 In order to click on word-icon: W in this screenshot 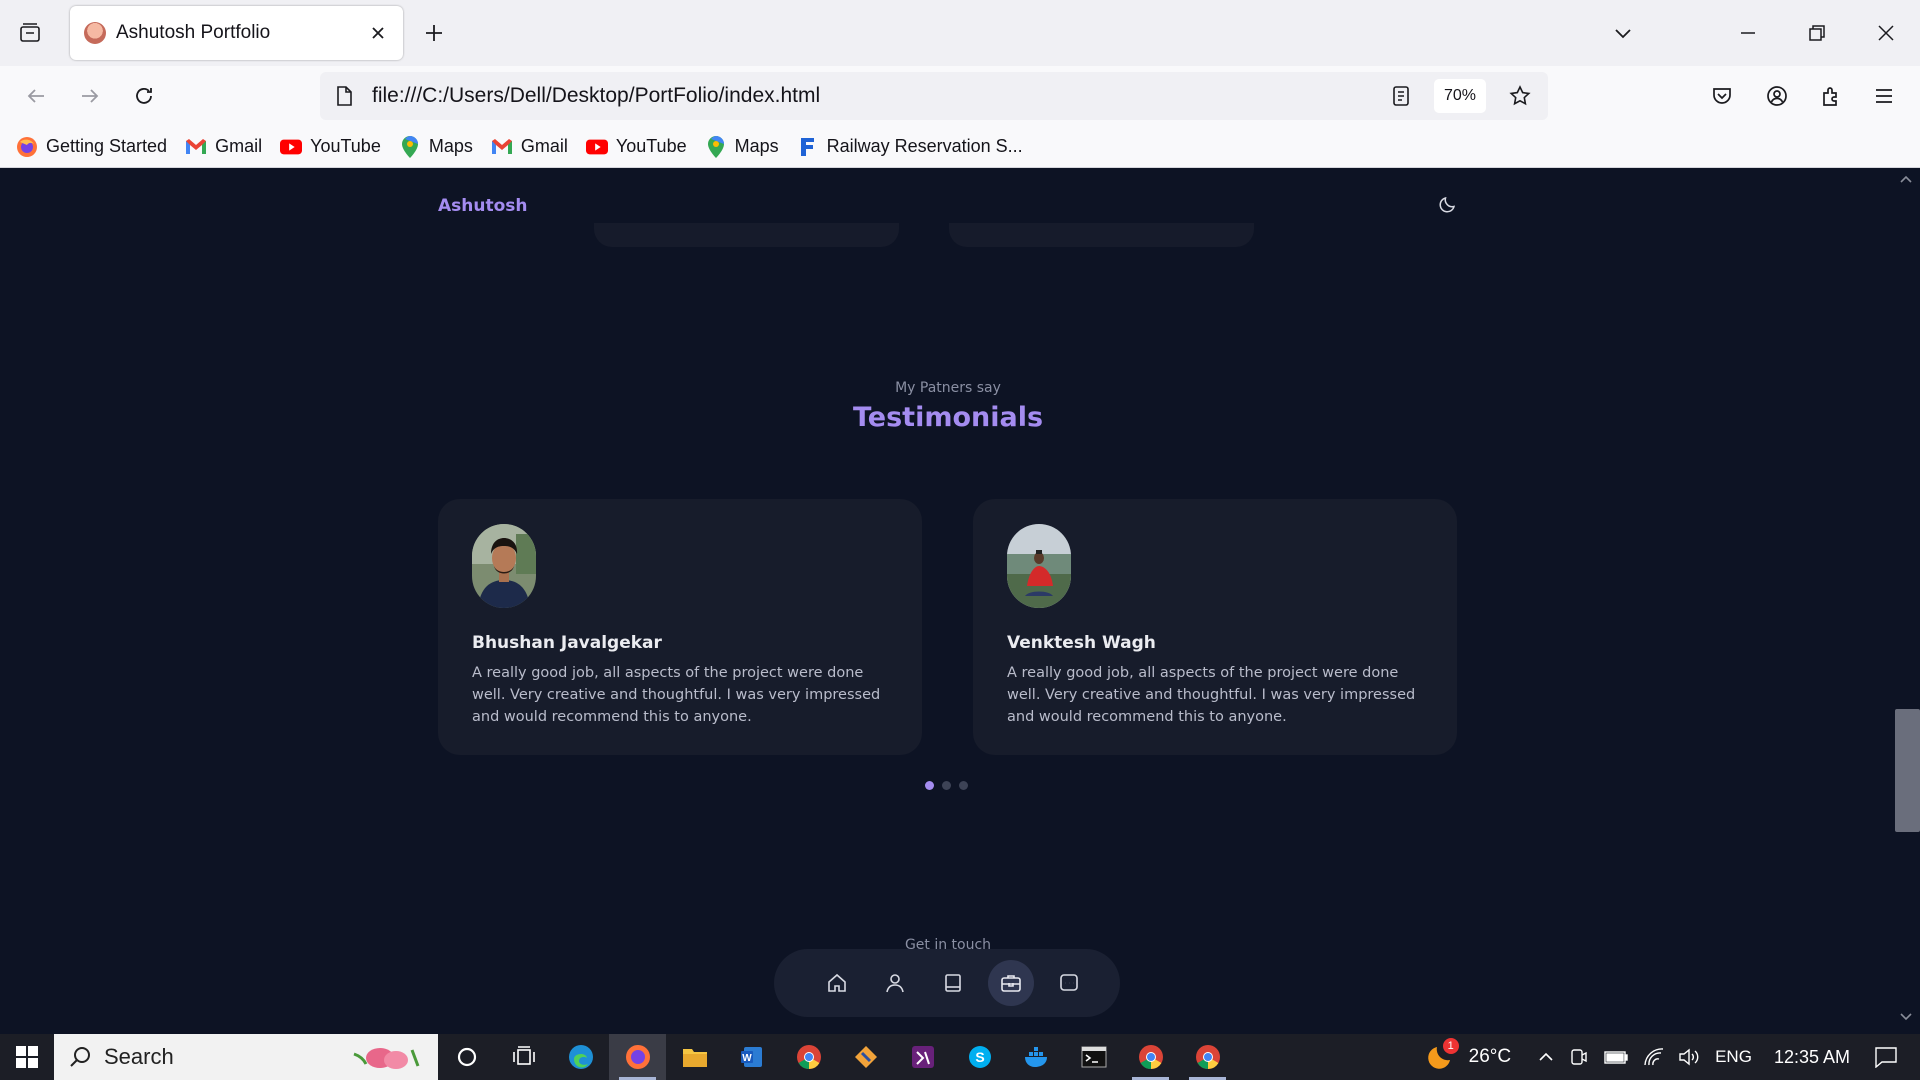, I will do `click(751, 1057)`.